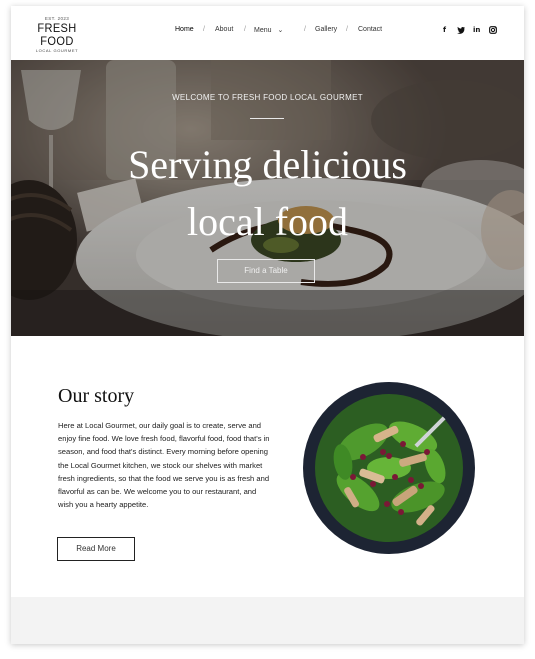  Describe the element at coordinates (476, 30) in the screenshot. I see `linkedin-icon: in` at that location.